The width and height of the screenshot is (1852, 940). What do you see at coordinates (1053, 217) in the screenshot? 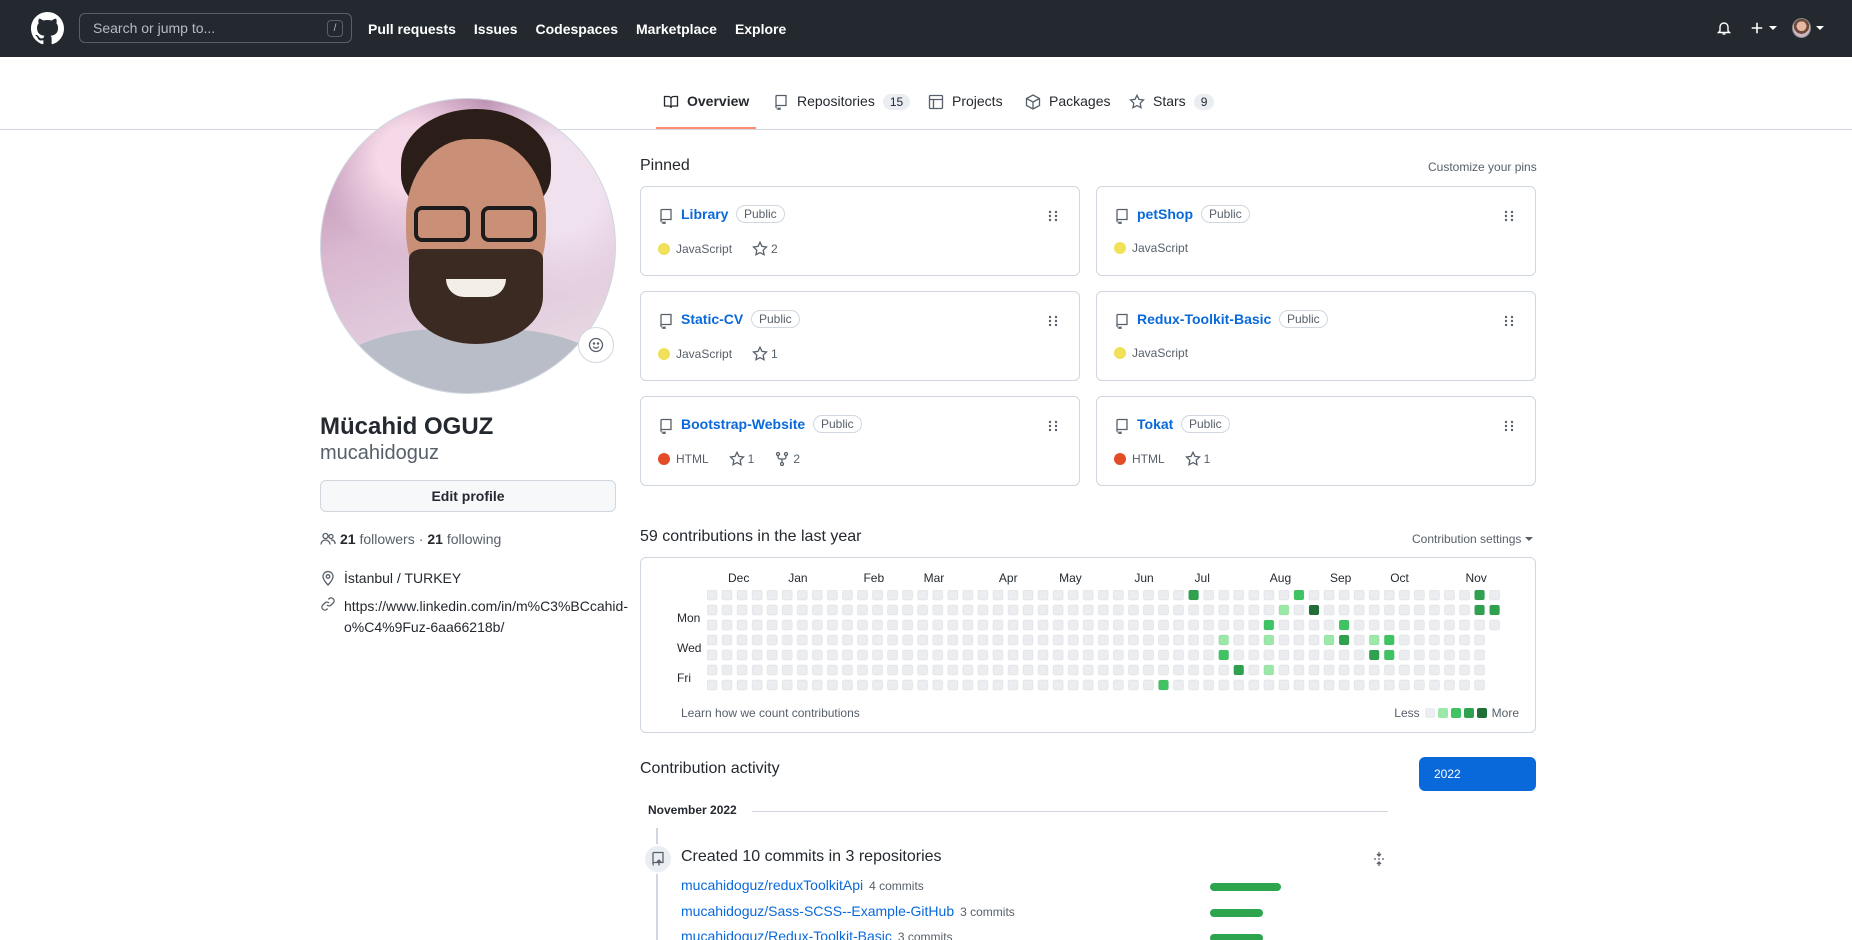
I see `drag-handle-icon` at bounding box center [1053, 217].